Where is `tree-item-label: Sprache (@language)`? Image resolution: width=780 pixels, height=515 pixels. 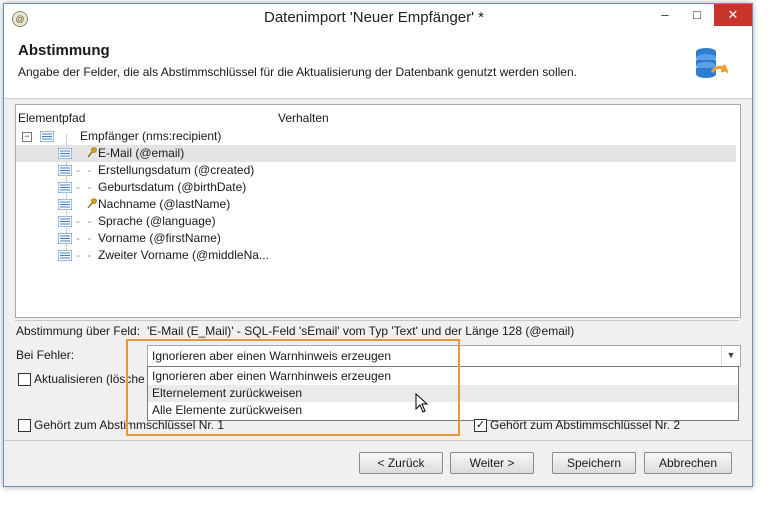
tree-item-label: Sprache (@language) is located at coordinates (157, 221).